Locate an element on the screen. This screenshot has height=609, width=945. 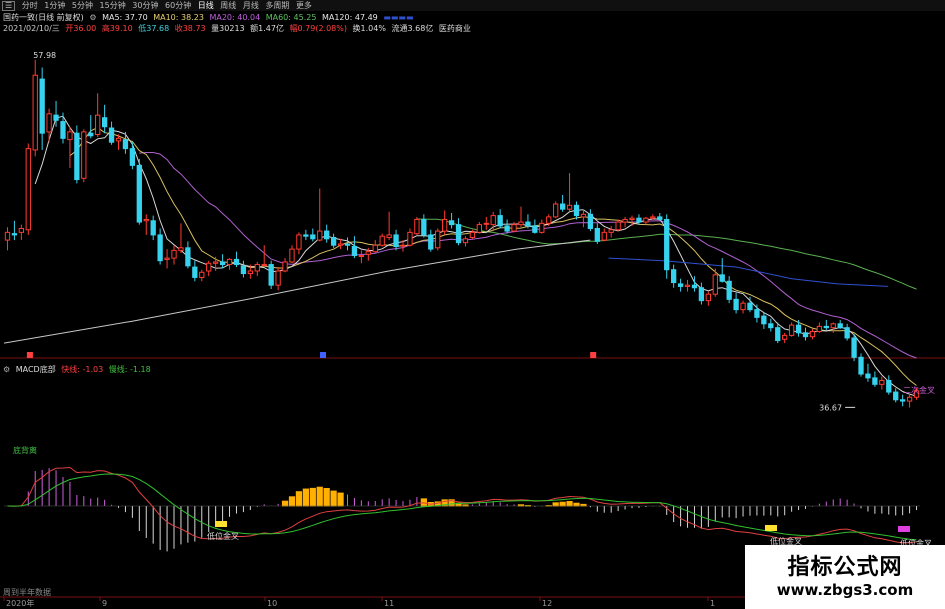
max-price-label: 57.98 is located at coordinates (44, 55).